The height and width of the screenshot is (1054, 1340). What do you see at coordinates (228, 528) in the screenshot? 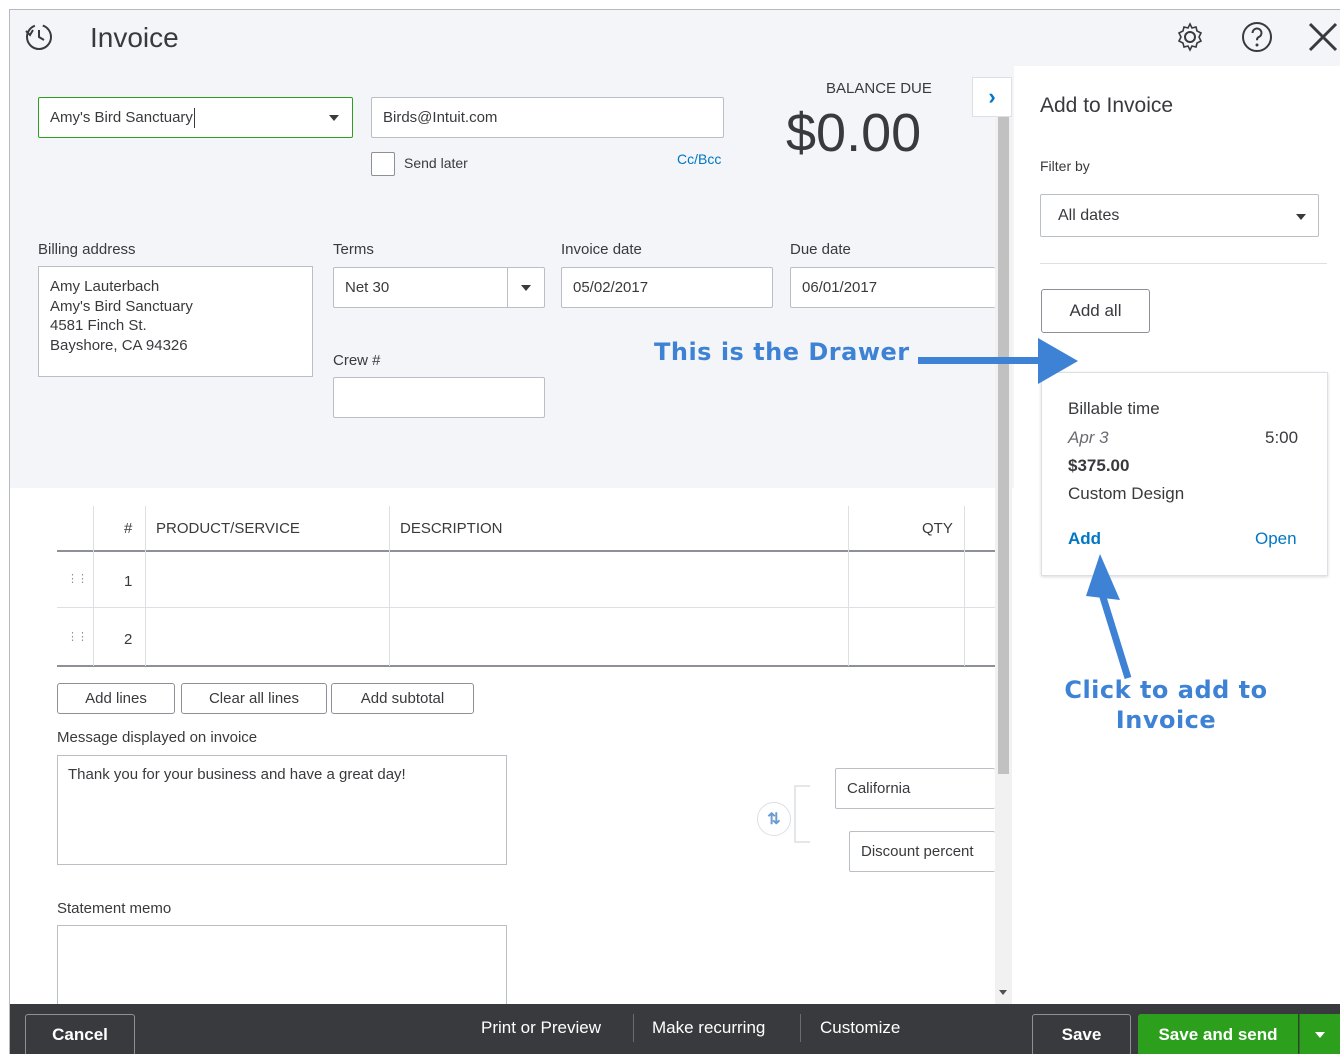
I see `column-header-product: PRODUCT/SERVICE` at bounding box center [228, 528].